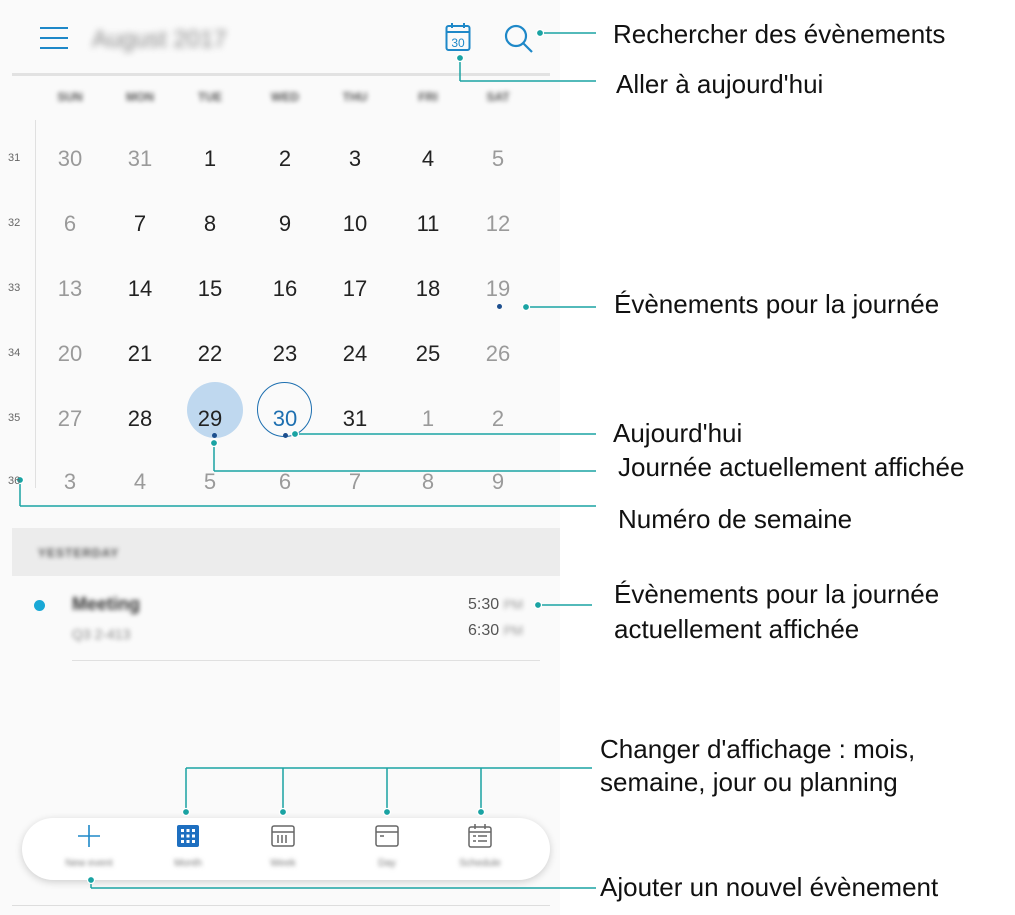 The height and width of the screenshot is (915, 1015). Describe the element at coordinates (14, 481) in the screenshot. I see `week-number: 36` at that location.